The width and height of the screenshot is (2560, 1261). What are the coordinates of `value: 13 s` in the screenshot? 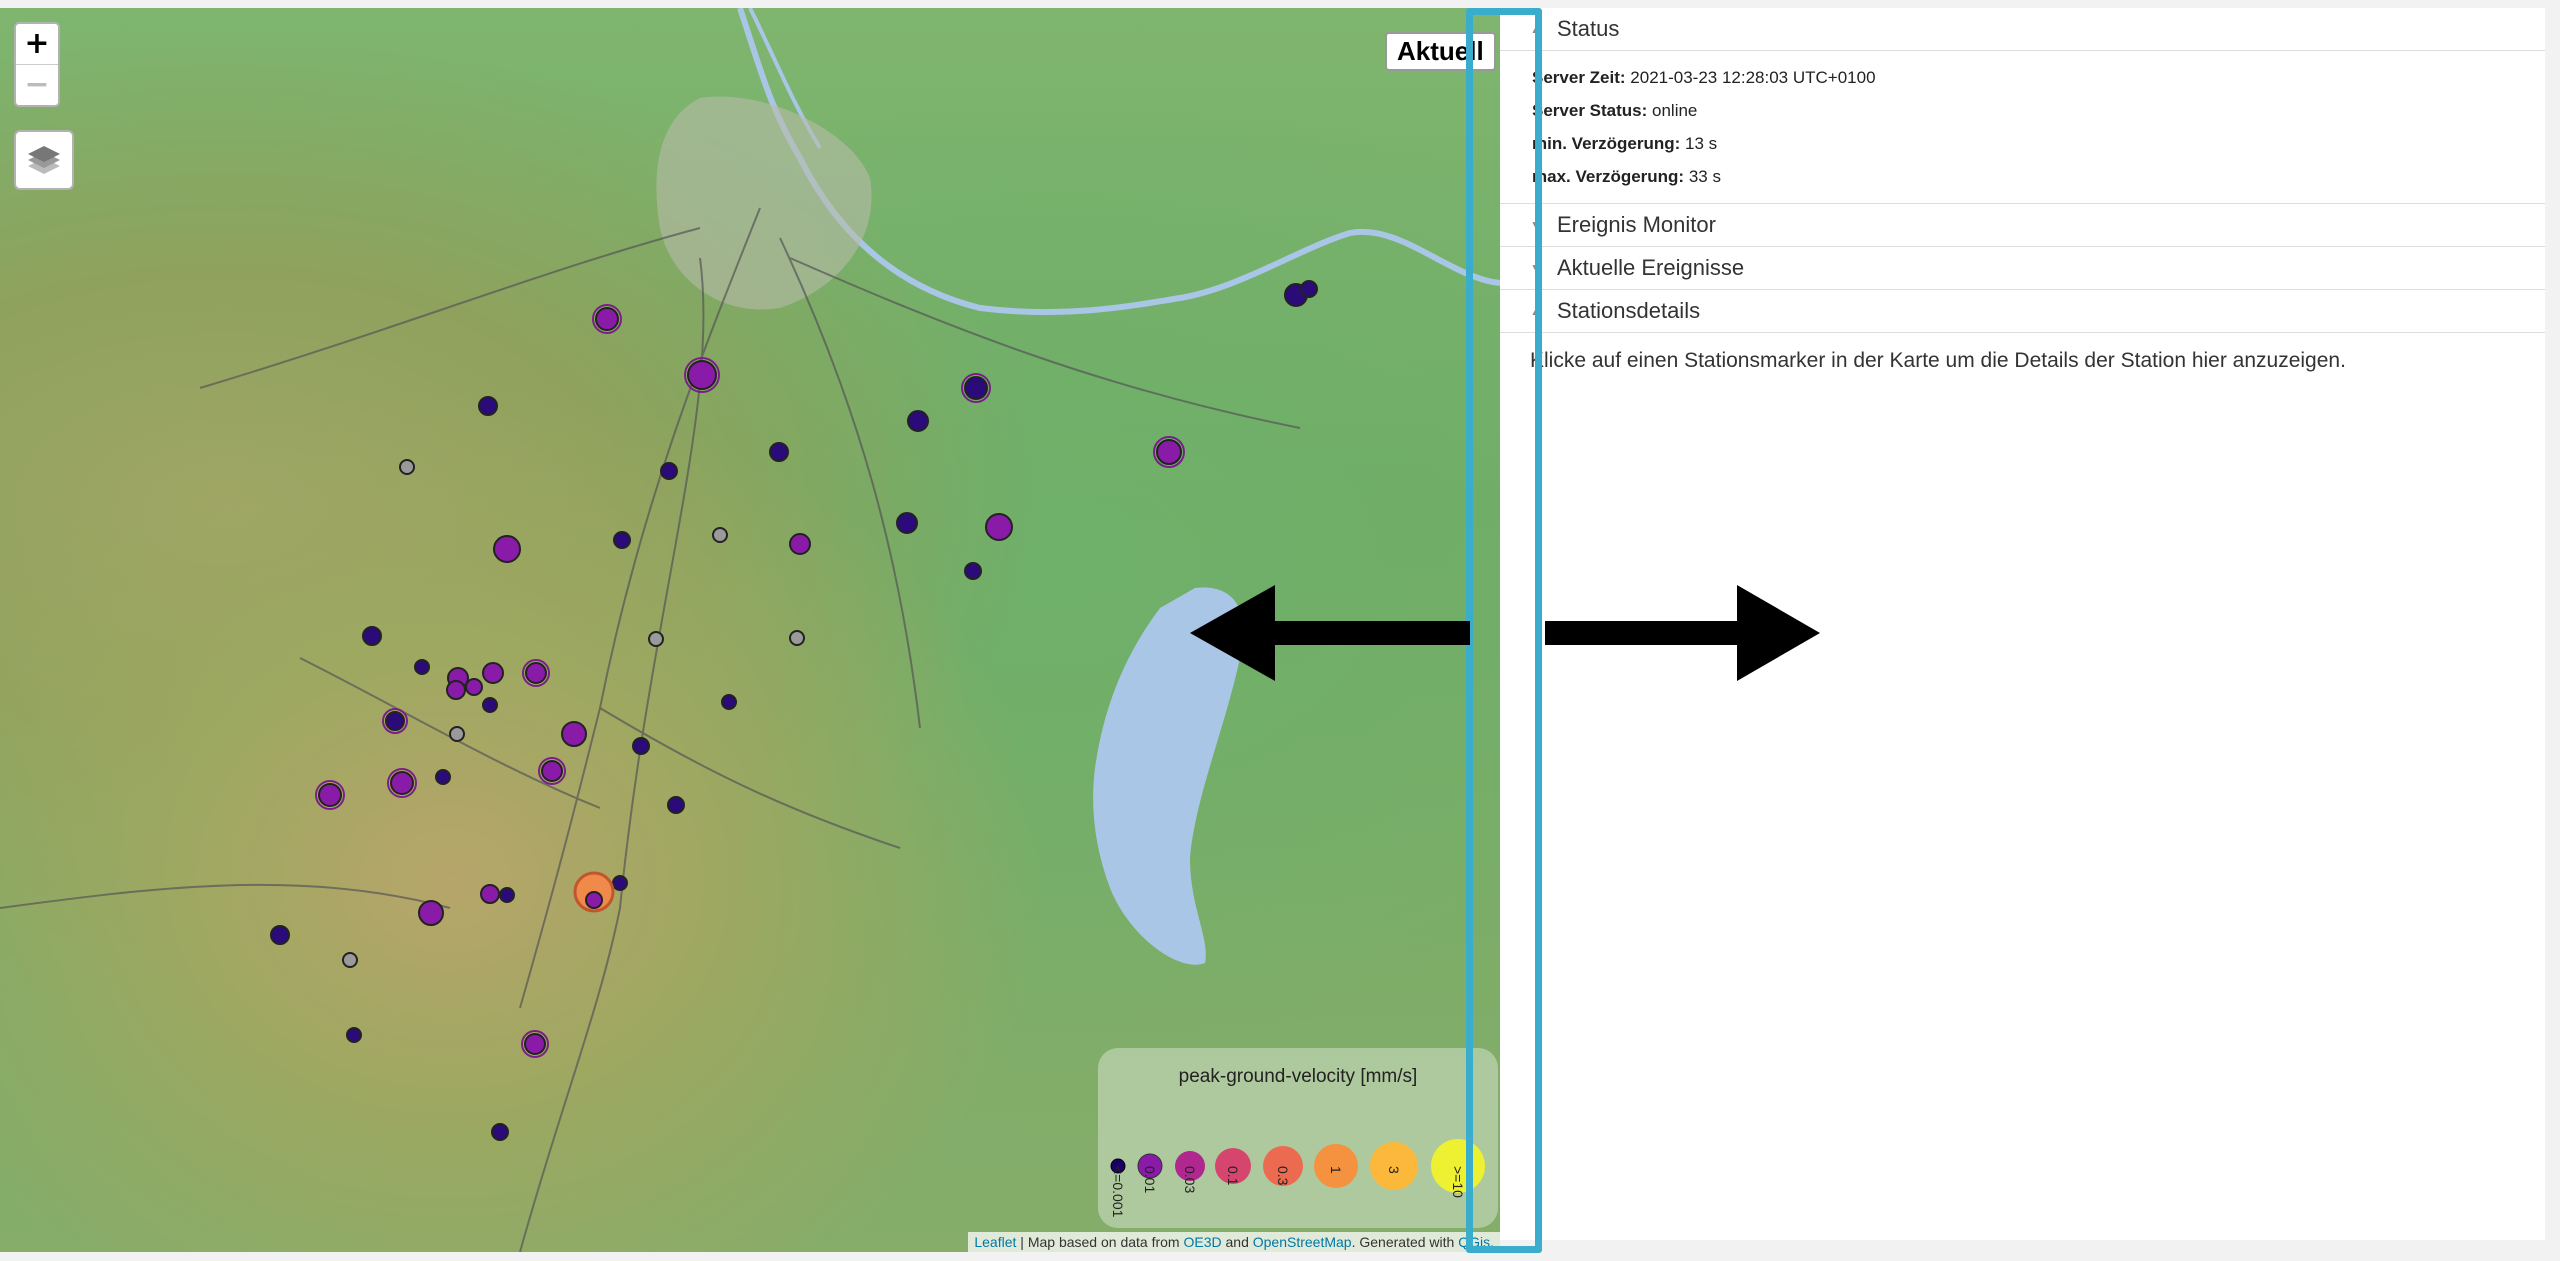 It's located at (1701, 143).